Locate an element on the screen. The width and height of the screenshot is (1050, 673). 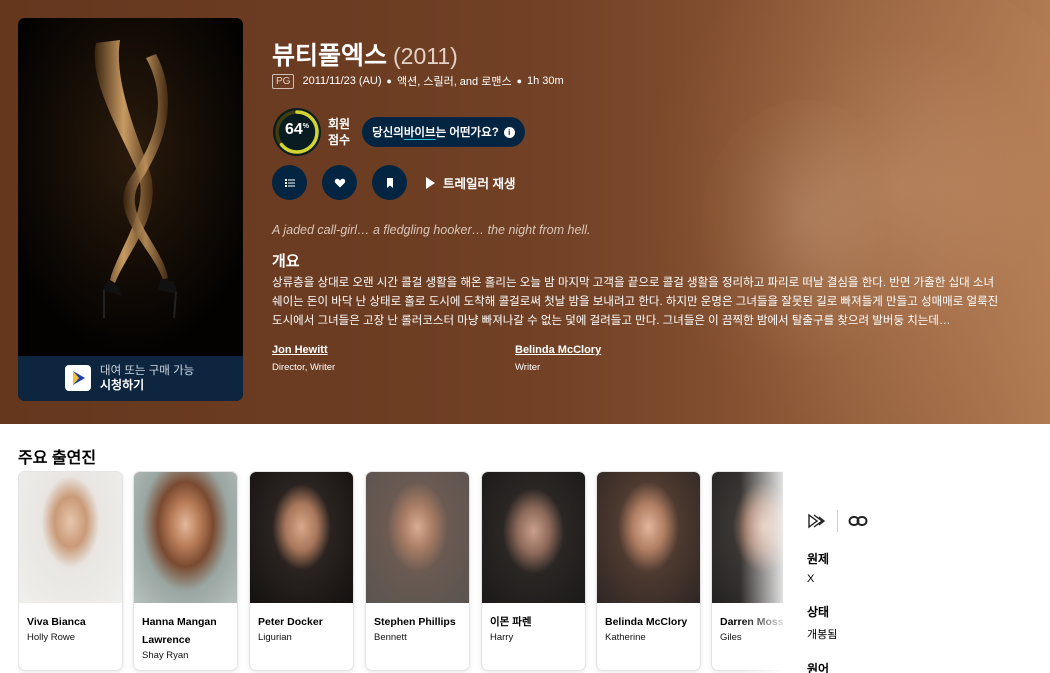
cast-character: Harry is located at coordinates (502, 637).